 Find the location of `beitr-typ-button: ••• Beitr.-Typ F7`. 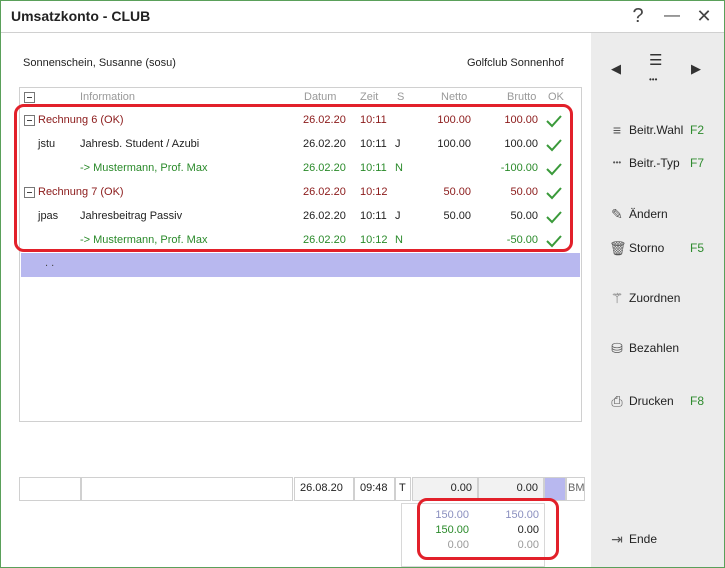

beitr-typ-button: ••• Beitr.-Typ F7 is located at coordinates (665, 165).